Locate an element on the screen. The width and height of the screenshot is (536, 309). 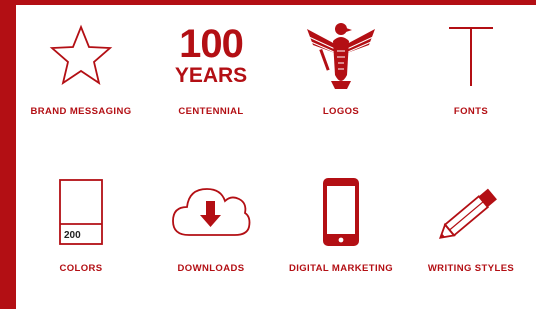
tile-downloads: DOWNLOADS is located at coordinates (211, 220).